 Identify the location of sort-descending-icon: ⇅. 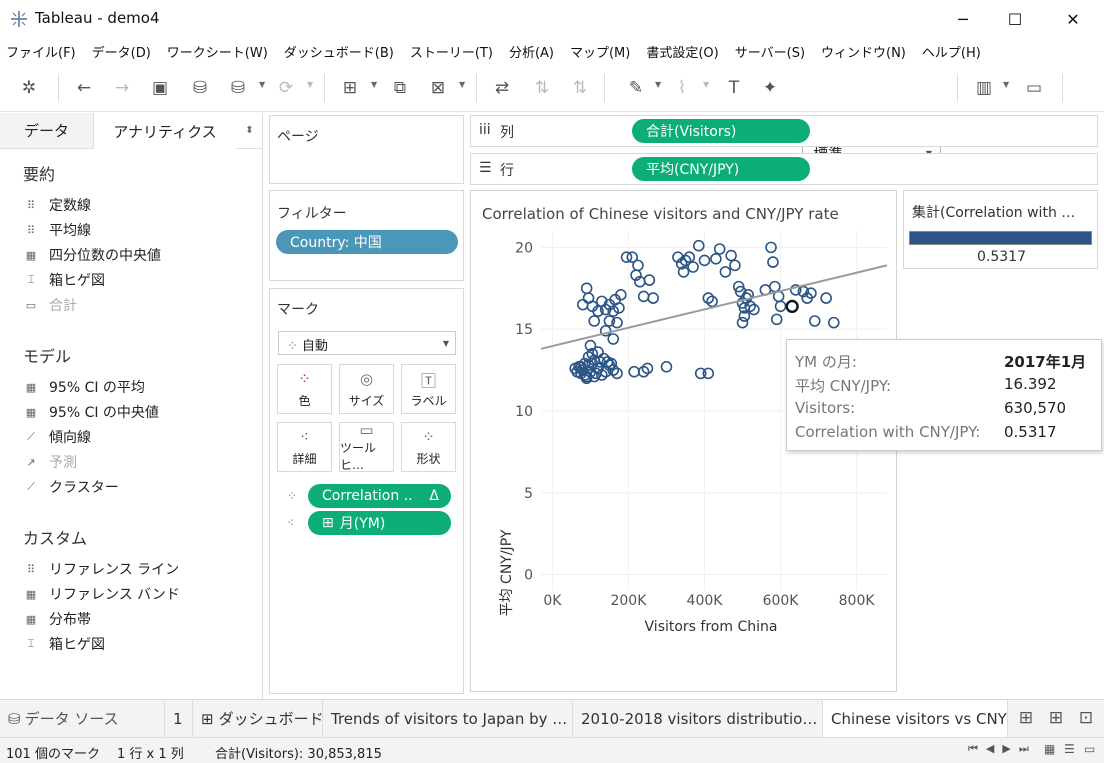
(580, 88).